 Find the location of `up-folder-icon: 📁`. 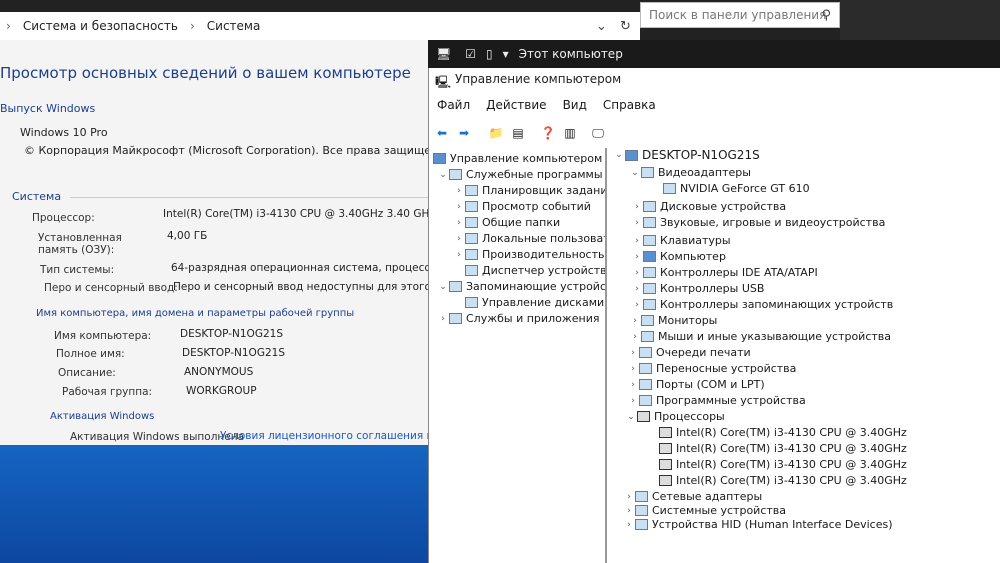

up-folder-icon: 📁 is located at coordinates (496, 133).